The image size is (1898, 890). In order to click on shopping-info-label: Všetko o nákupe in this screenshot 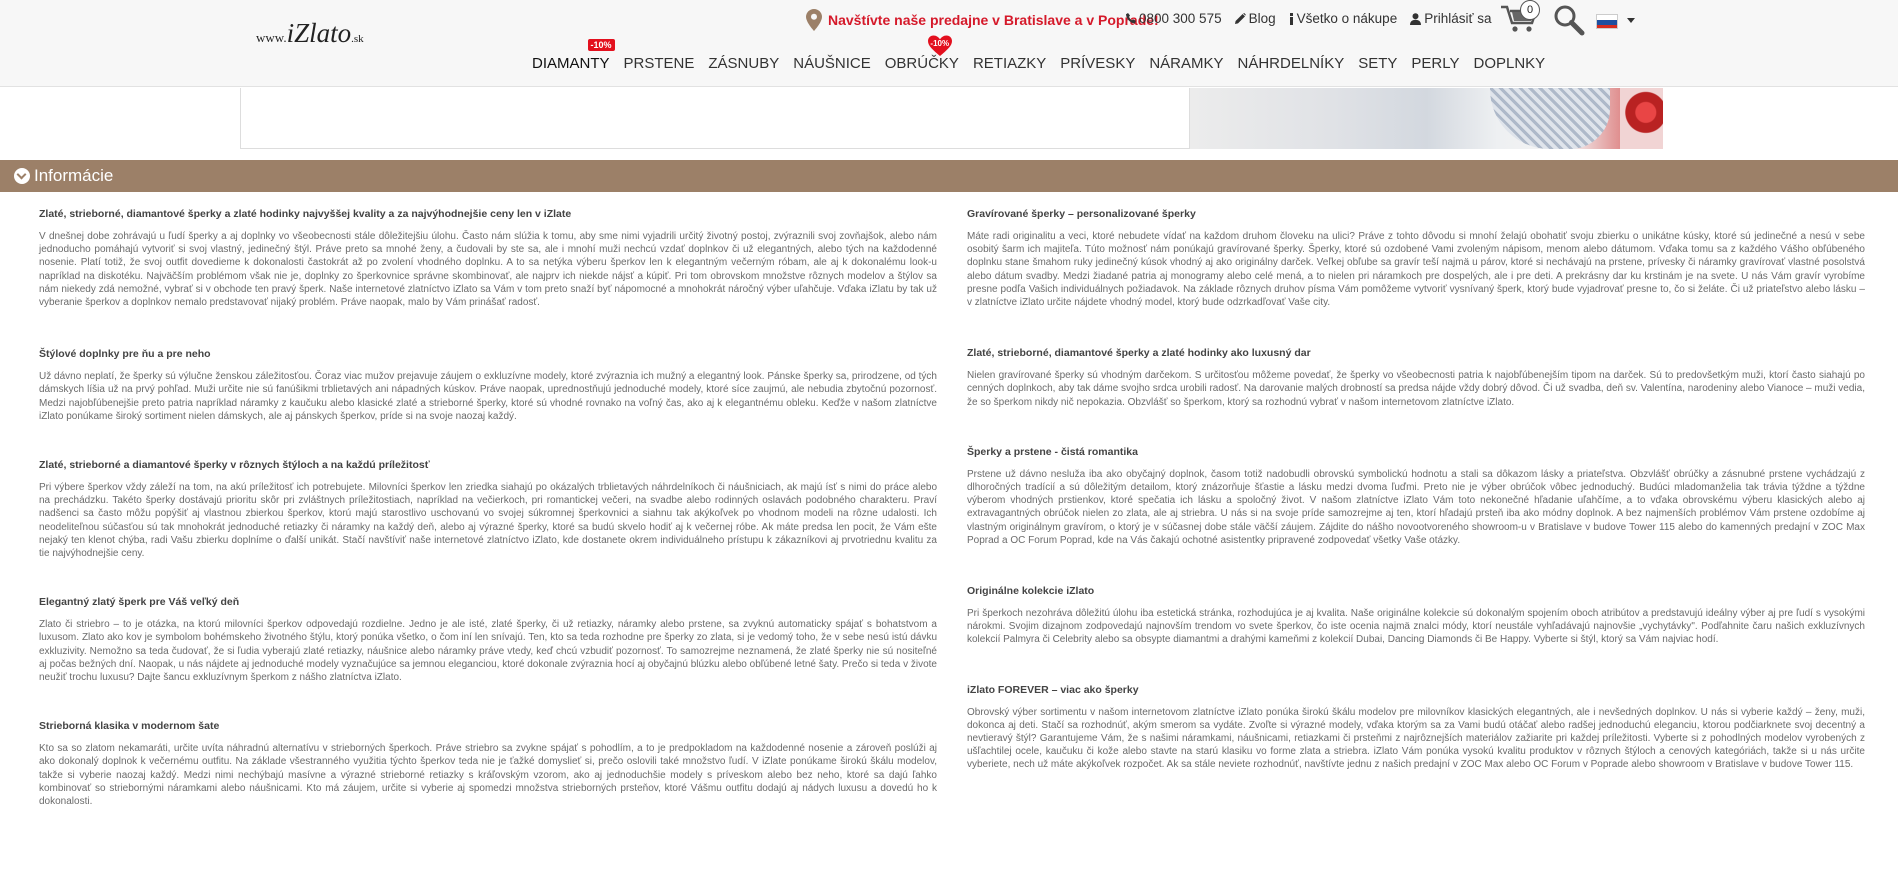, I will do `click(1347, 18)`.